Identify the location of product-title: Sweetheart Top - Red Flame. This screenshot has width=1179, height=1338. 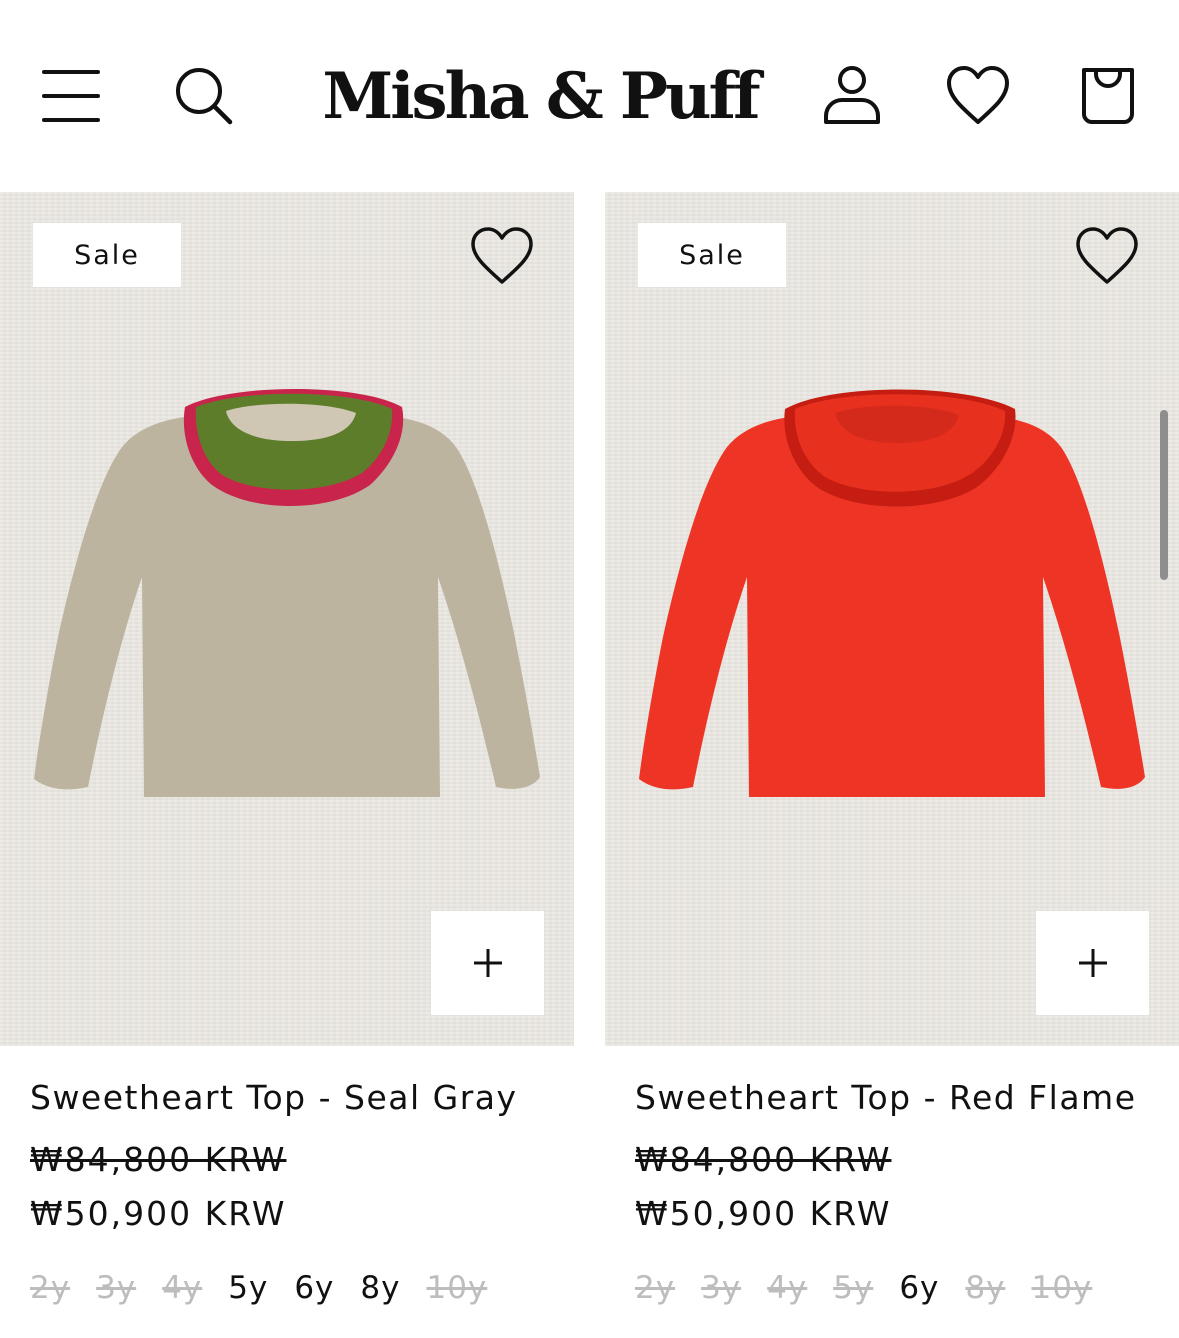
(905, 1097).